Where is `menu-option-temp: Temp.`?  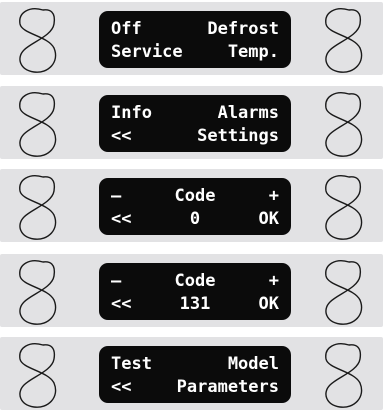
menu-option-temp: Temp. is located at coordinates (253, 52).